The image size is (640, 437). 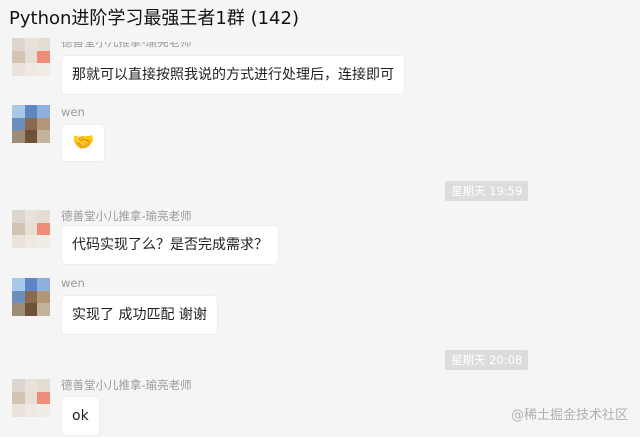 What do you see at coordinates (233, 75) in the screenshot?
I see `message-bubble: 那就可以直接按照我说的方式进行处理后，连接即可` at bounding box center [233, 75].